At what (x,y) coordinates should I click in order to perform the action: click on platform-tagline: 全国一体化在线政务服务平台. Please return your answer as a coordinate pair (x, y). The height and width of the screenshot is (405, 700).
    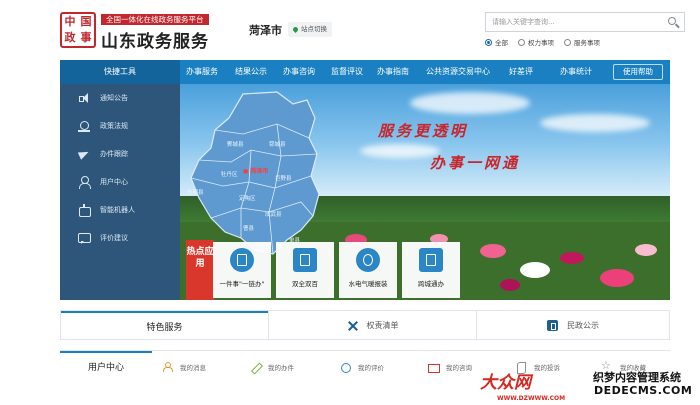
    Looking at the image, I should click on (155, 19).